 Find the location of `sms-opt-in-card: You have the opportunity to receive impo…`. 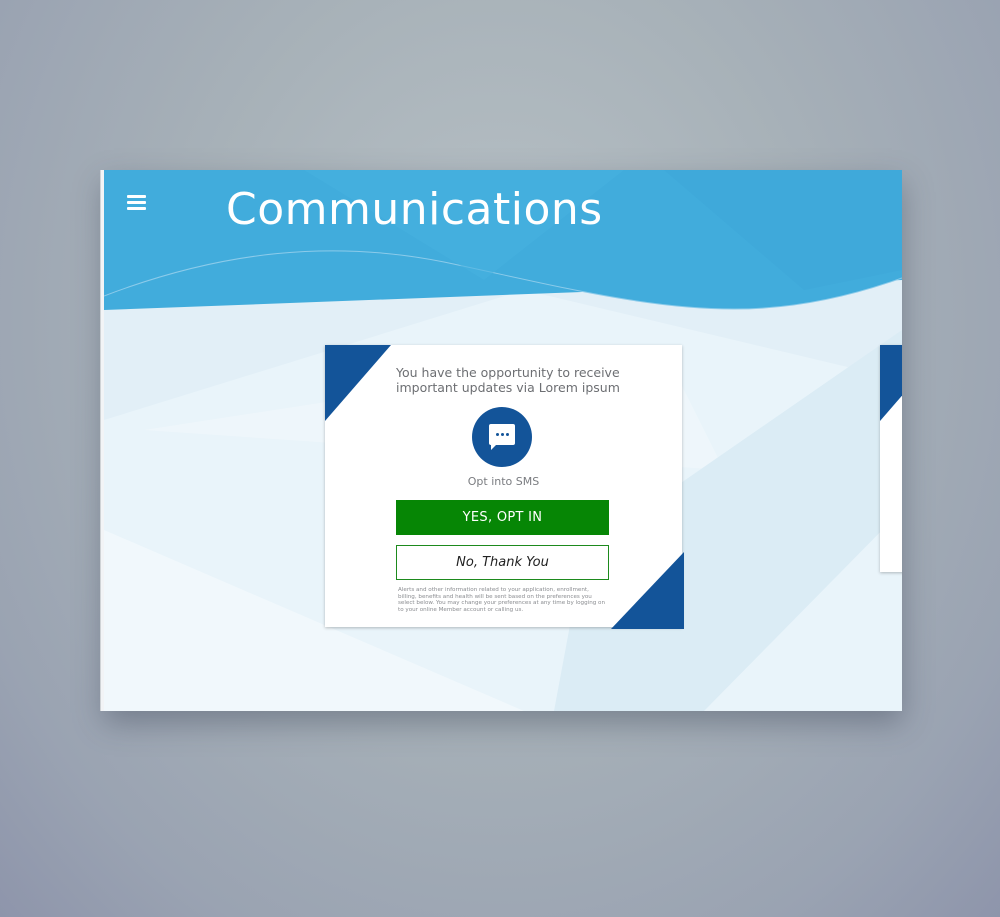

sms-opt-in-card: You have the opportunity to receive impo… is located at coordinates (504, 487).